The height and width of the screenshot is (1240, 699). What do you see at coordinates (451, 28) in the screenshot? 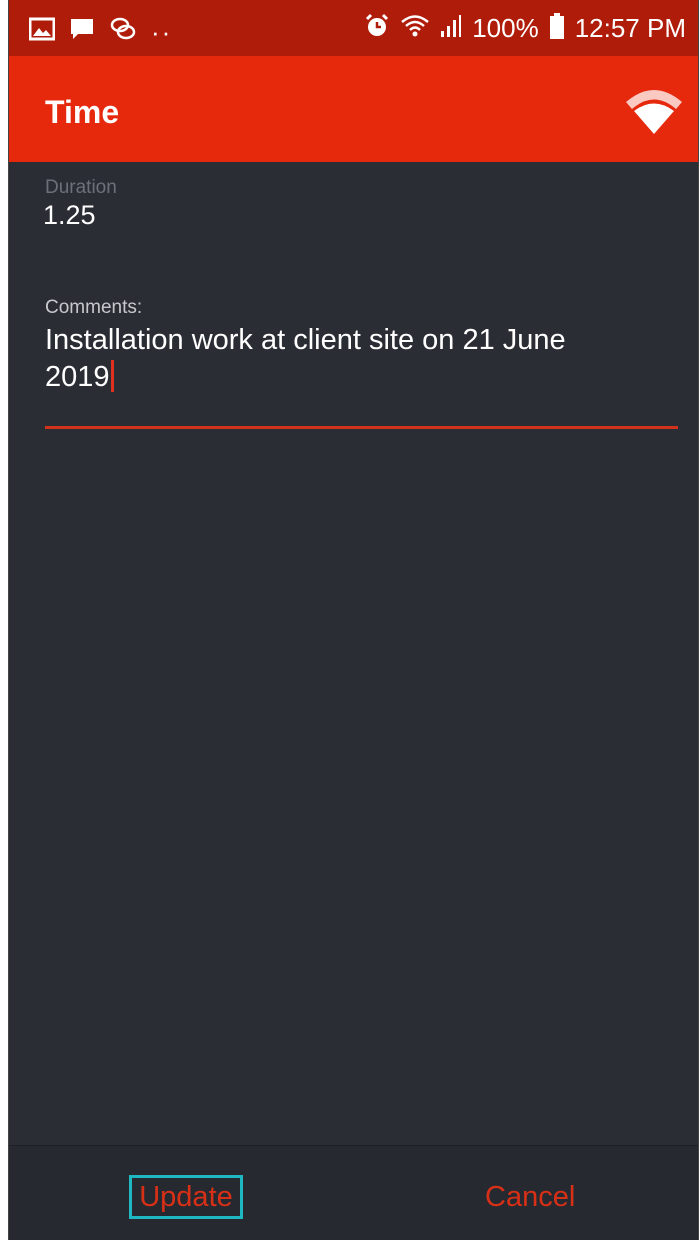
I see `cell-signal-icon` at bounding box center [451, 28].